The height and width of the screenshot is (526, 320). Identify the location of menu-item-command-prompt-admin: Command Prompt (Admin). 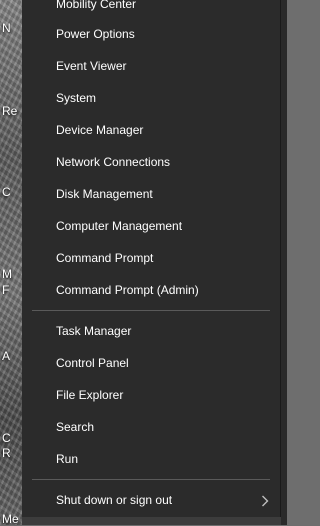
(151, 290).